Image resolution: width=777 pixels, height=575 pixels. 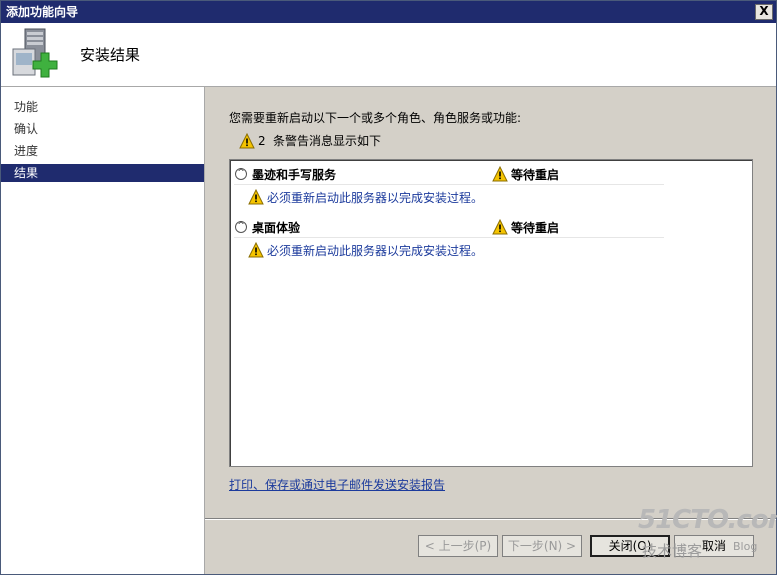 What do you see at coordinates (764, 12) in the screenshot?
I see `close-window-button: X` at bounding box center [764, 12].